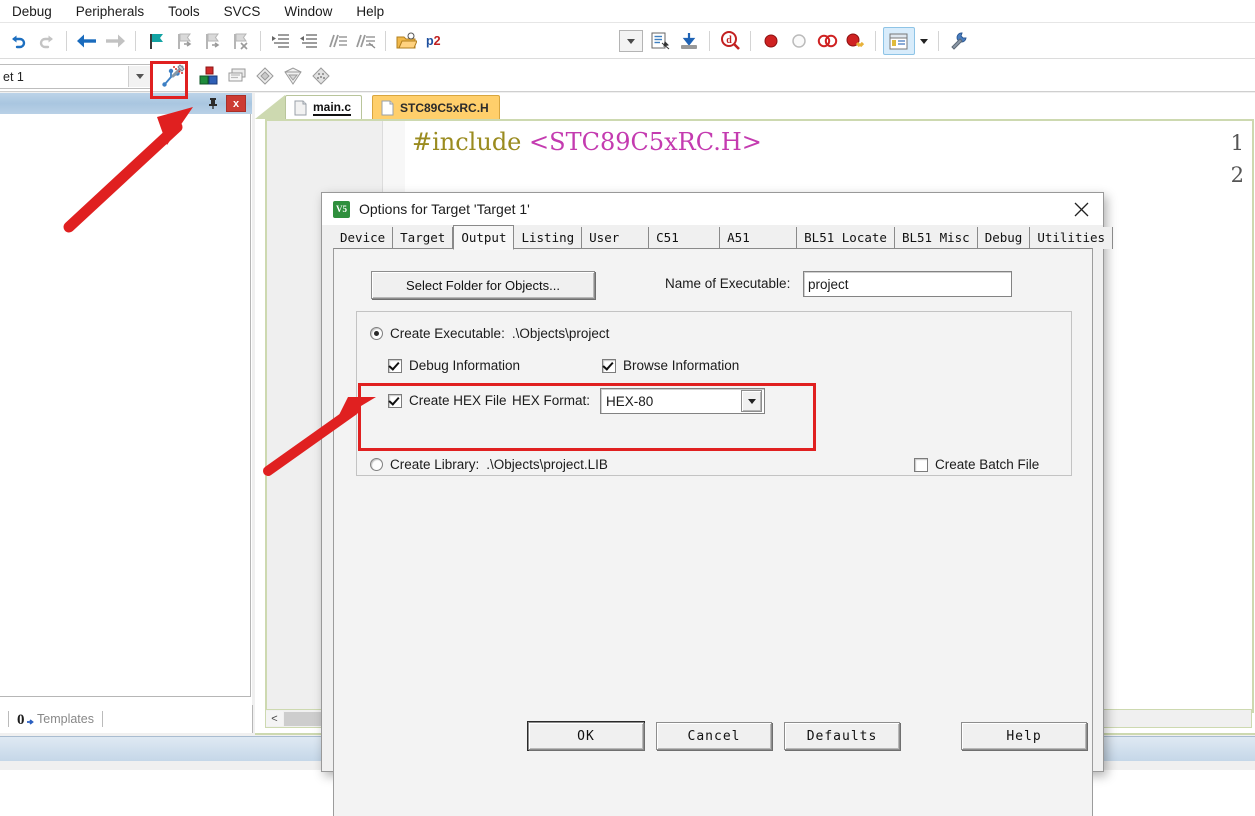  I want to click on menu-item-debug: Debug, so click(32, 11).